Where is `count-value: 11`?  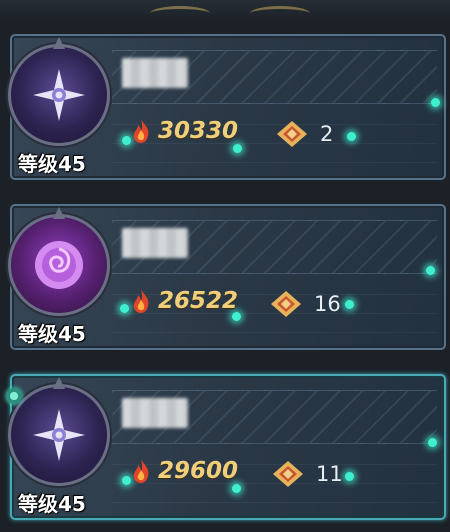
count-value: 11 is located at coordinates (329, 474).